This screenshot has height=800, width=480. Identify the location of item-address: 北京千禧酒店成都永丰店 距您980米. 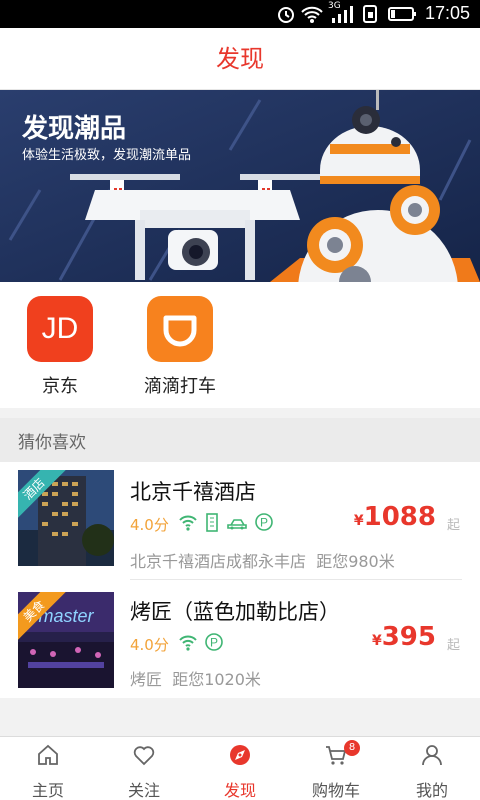
(262, 560).